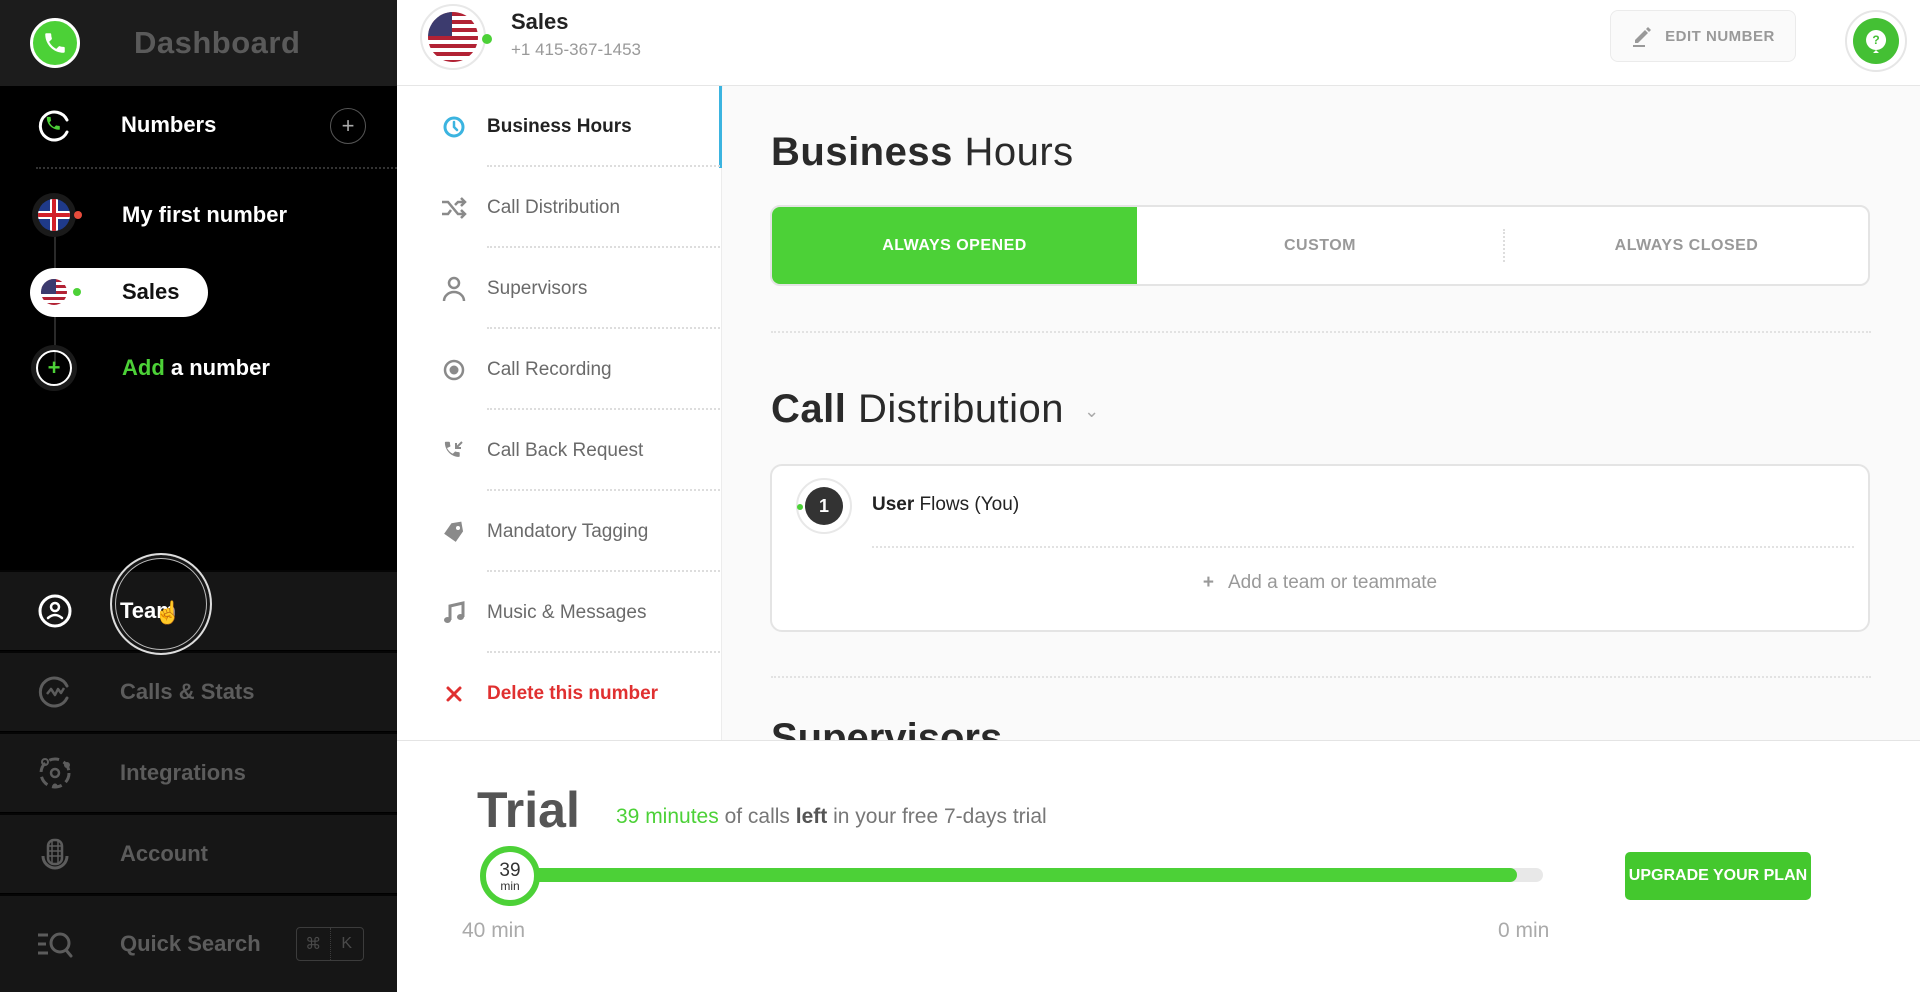 This screenshot has width=1920, height=992. What do you see at coordinates (216, 168) in the screenshot?
I see `sidebar-divider` at bounding box center [216, 168].